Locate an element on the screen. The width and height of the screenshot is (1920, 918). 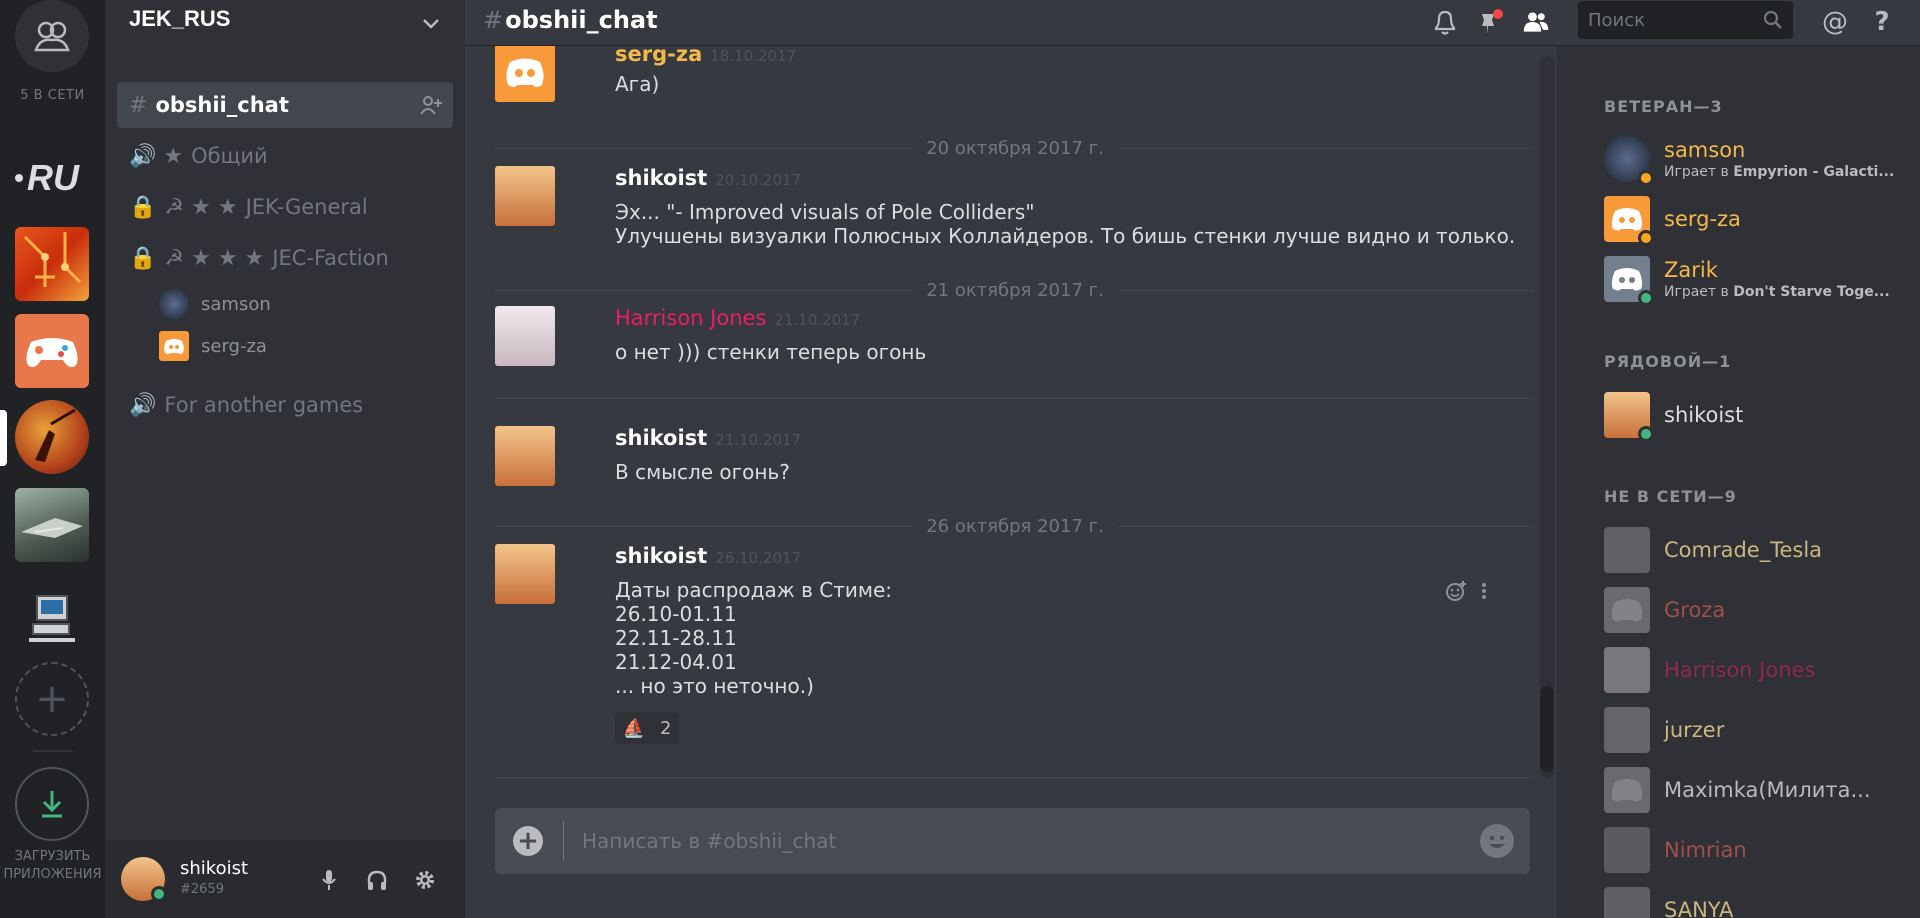
server-header: JEK_RUS is located at coordinates (285, 23).